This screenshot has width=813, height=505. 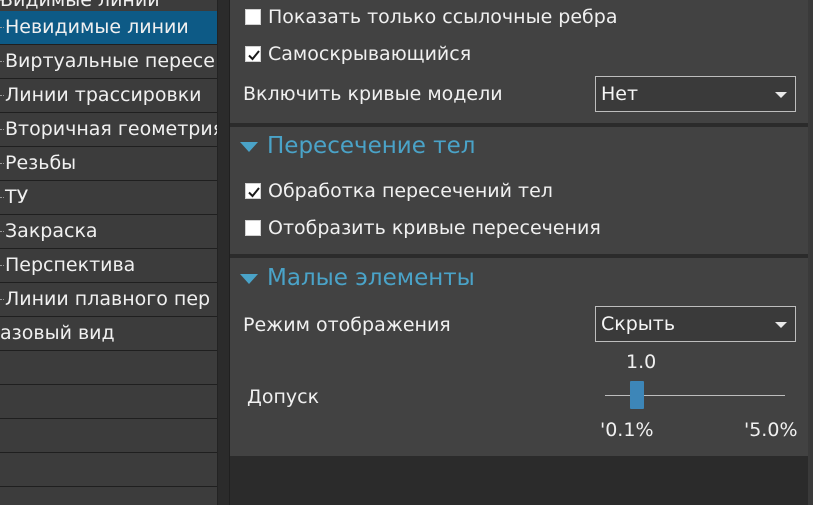 What do you see at coordinates (695, 94) in the screenshot?
I see `model-curves-dropdown: Нет` at bounding box center [695, 94].